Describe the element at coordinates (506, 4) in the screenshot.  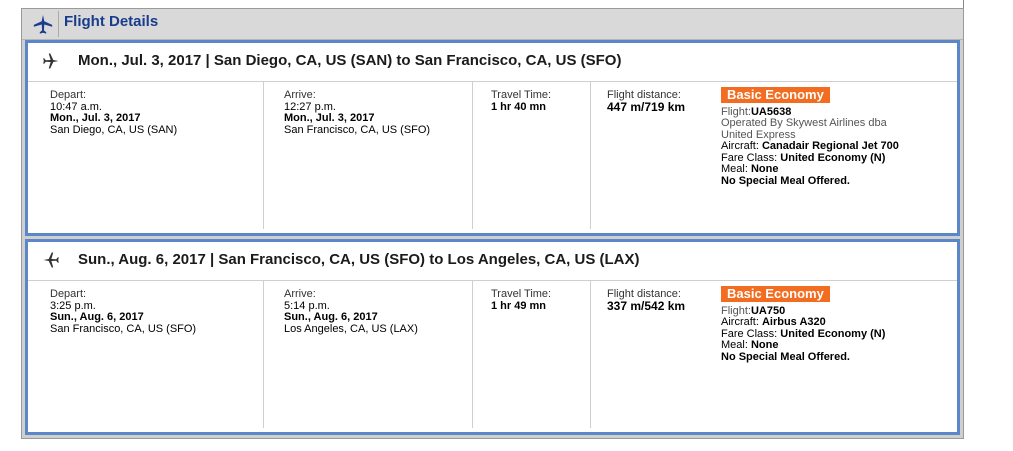
I see `top-bar` at that location.